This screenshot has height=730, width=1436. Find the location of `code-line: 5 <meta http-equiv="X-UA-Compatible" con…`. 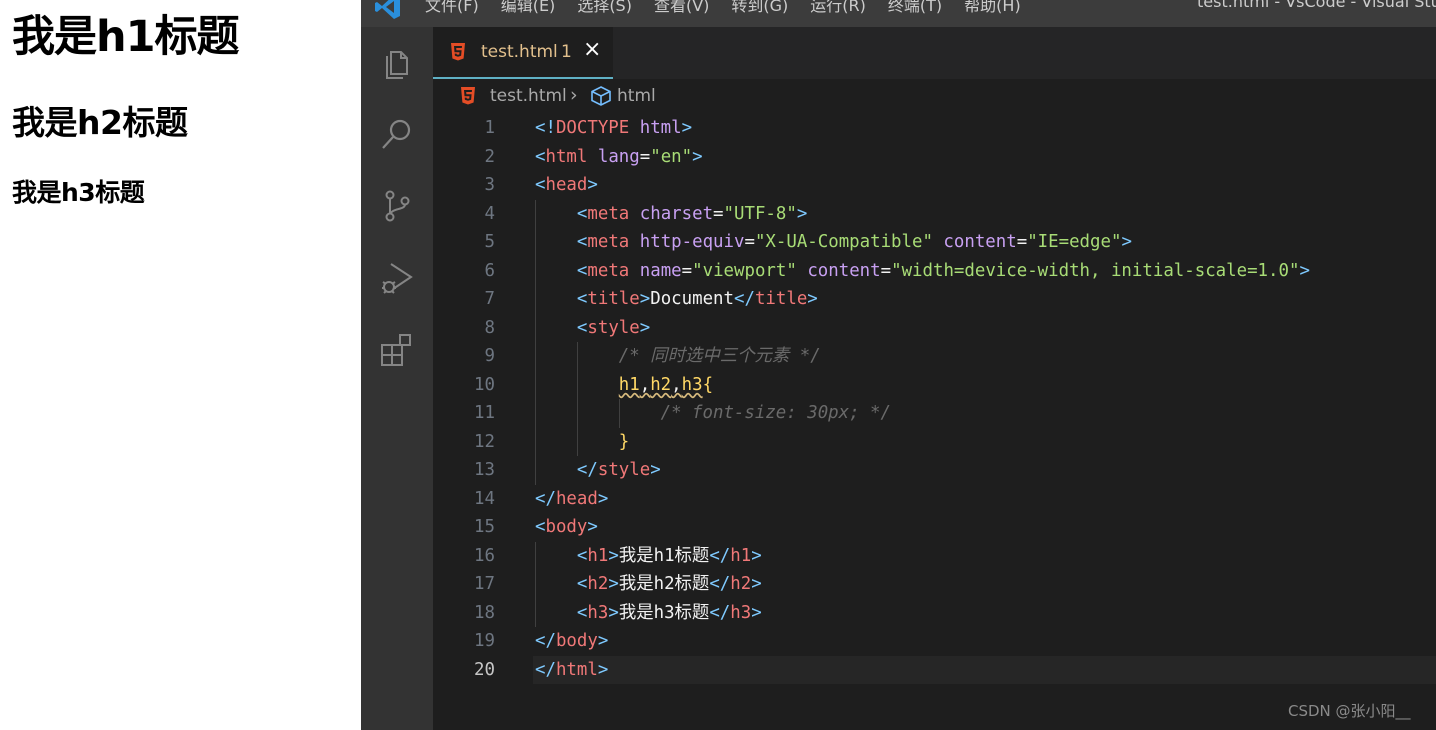

code-line: 5 <meta http-equiv="X-UA-Compatible" con… is located at coordinates (934, 242).